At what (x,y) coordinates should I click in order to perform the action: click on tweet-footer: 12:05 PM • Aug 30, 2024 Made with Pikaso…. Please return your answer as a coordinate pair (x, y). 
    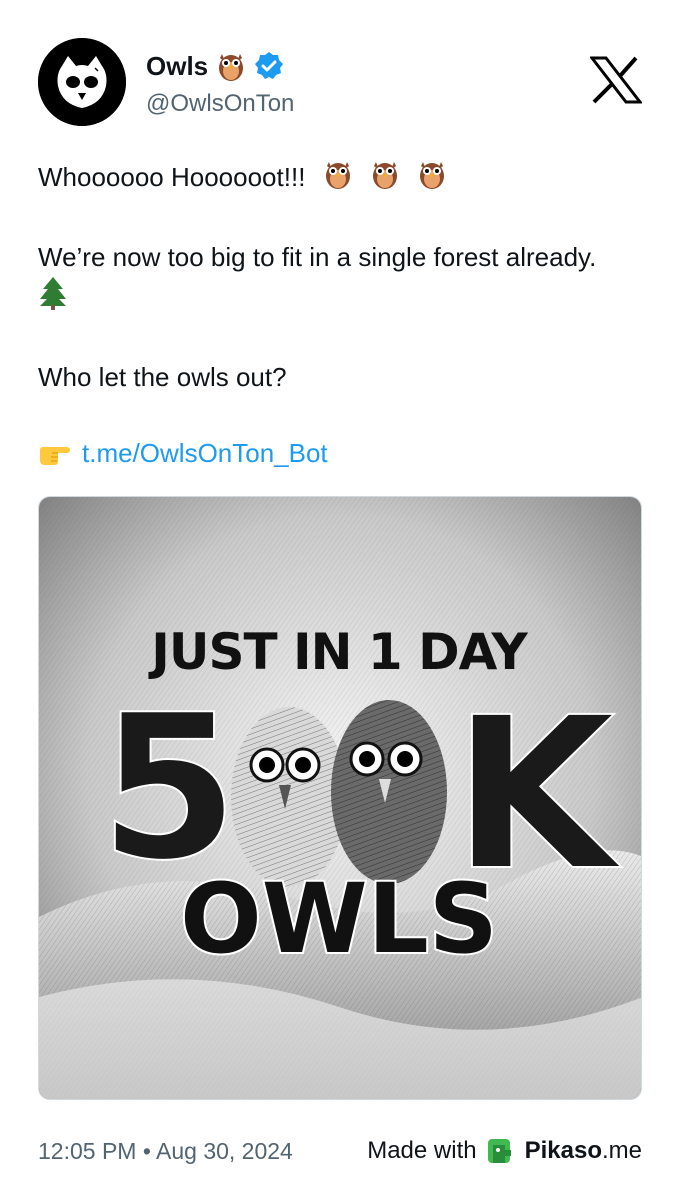
    Looking at the image, I should click on (340, 1152).